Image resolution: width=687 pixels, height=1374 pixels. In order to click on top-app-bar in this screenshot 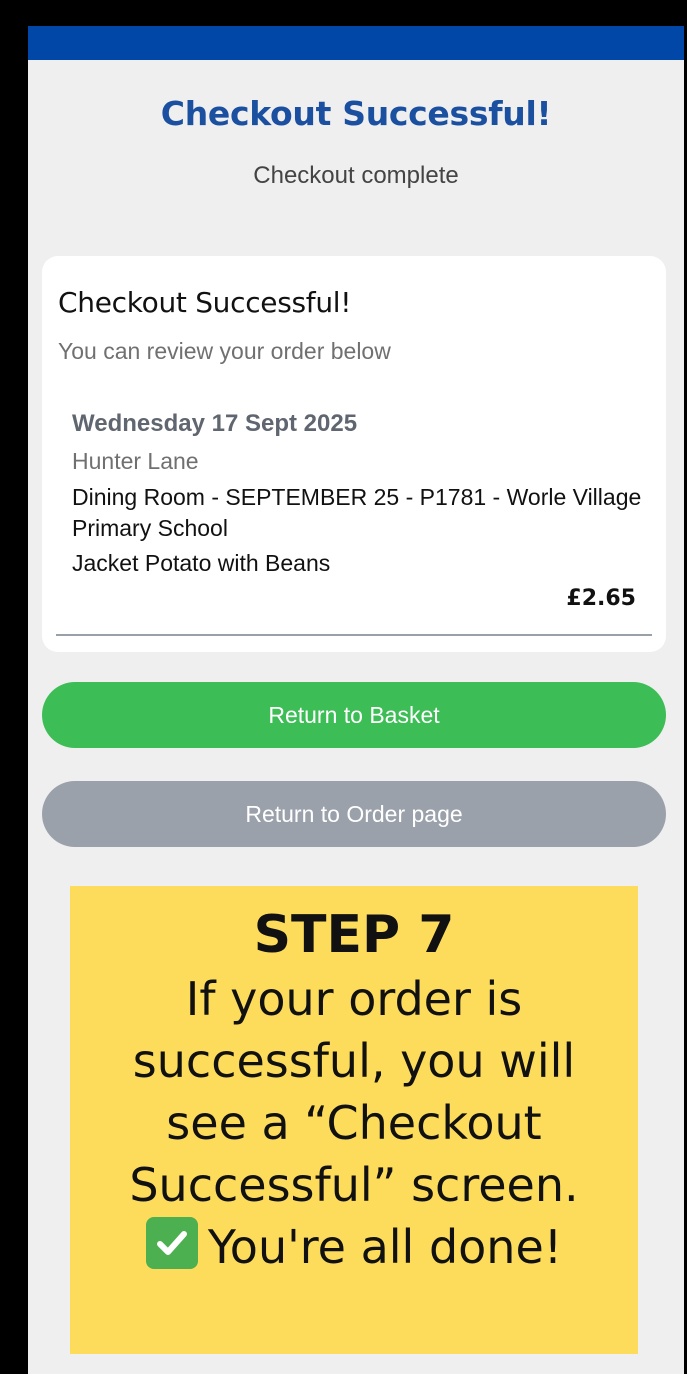, I will do `click(356, 43)`.